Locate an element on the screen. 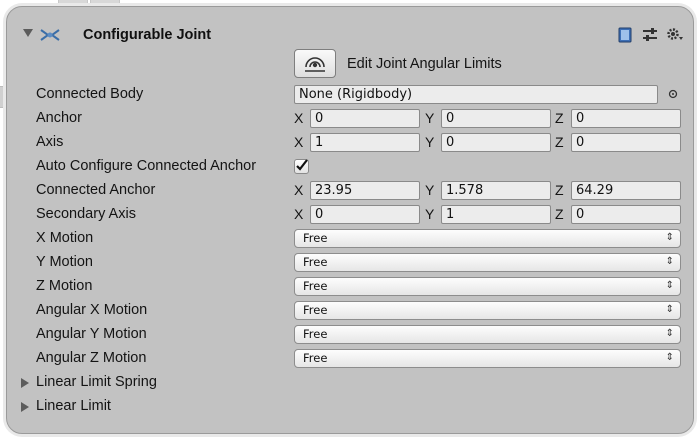 The height and width of the screenshot is (438, 700). motion-row-angular-y: Angular Y Motion Free ⇕ is located at coordinates (350, 335).